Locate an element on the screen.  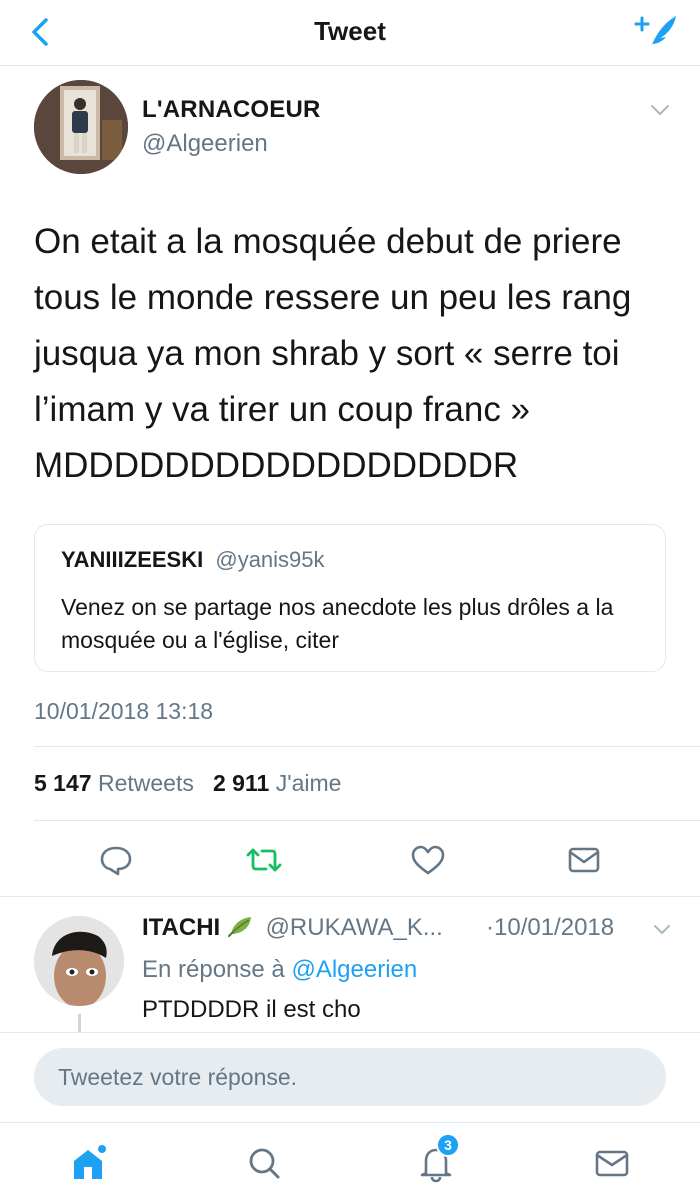
retweets-count: 5 147 is located at coordinates (63, 783).